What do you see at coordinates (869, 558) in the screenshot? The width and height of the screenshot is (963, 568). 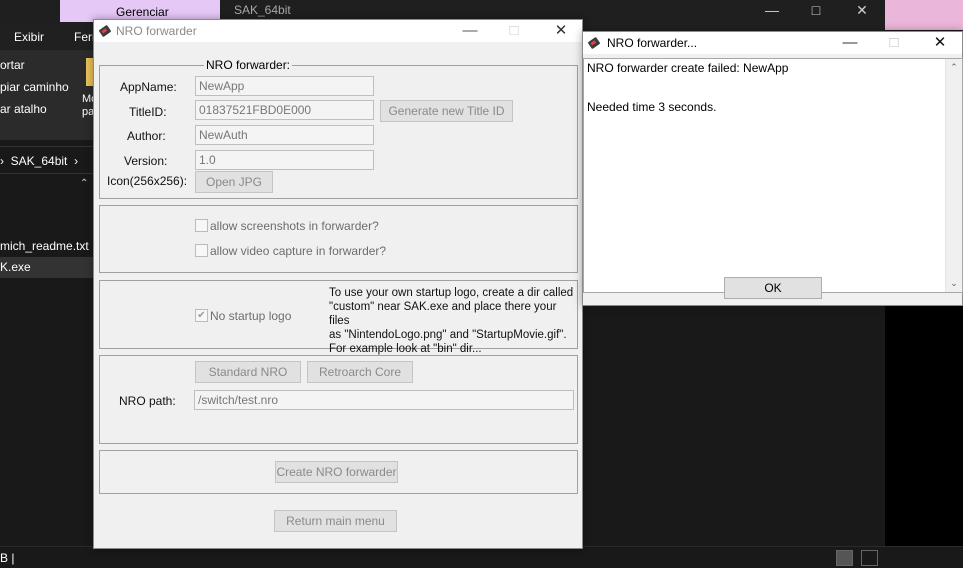 I see `tiles-view-icon` at bounding box center [869, 558].